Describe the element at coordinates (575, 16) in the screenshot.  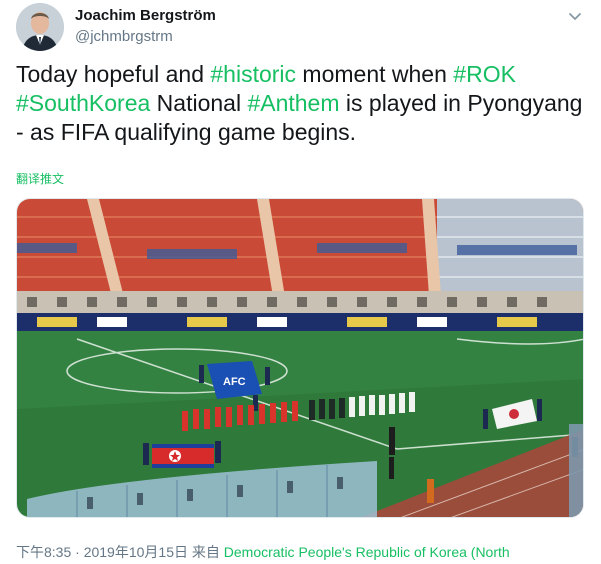
I see `chevron-down-icon` at that location.